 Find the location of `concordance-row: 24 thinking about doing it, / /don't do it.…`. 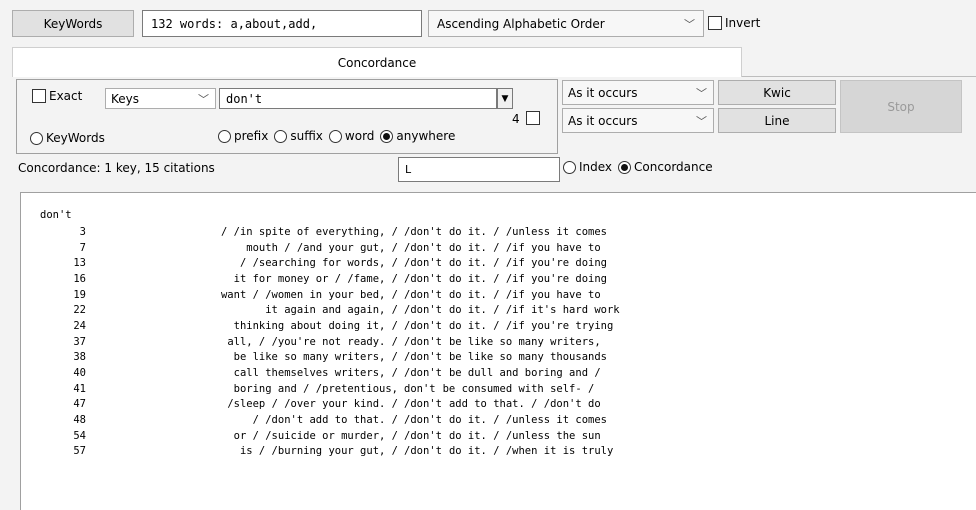

concordance-row: 24 thinking about doing it, / /don't do it.… is located at coordinates (508, 326).